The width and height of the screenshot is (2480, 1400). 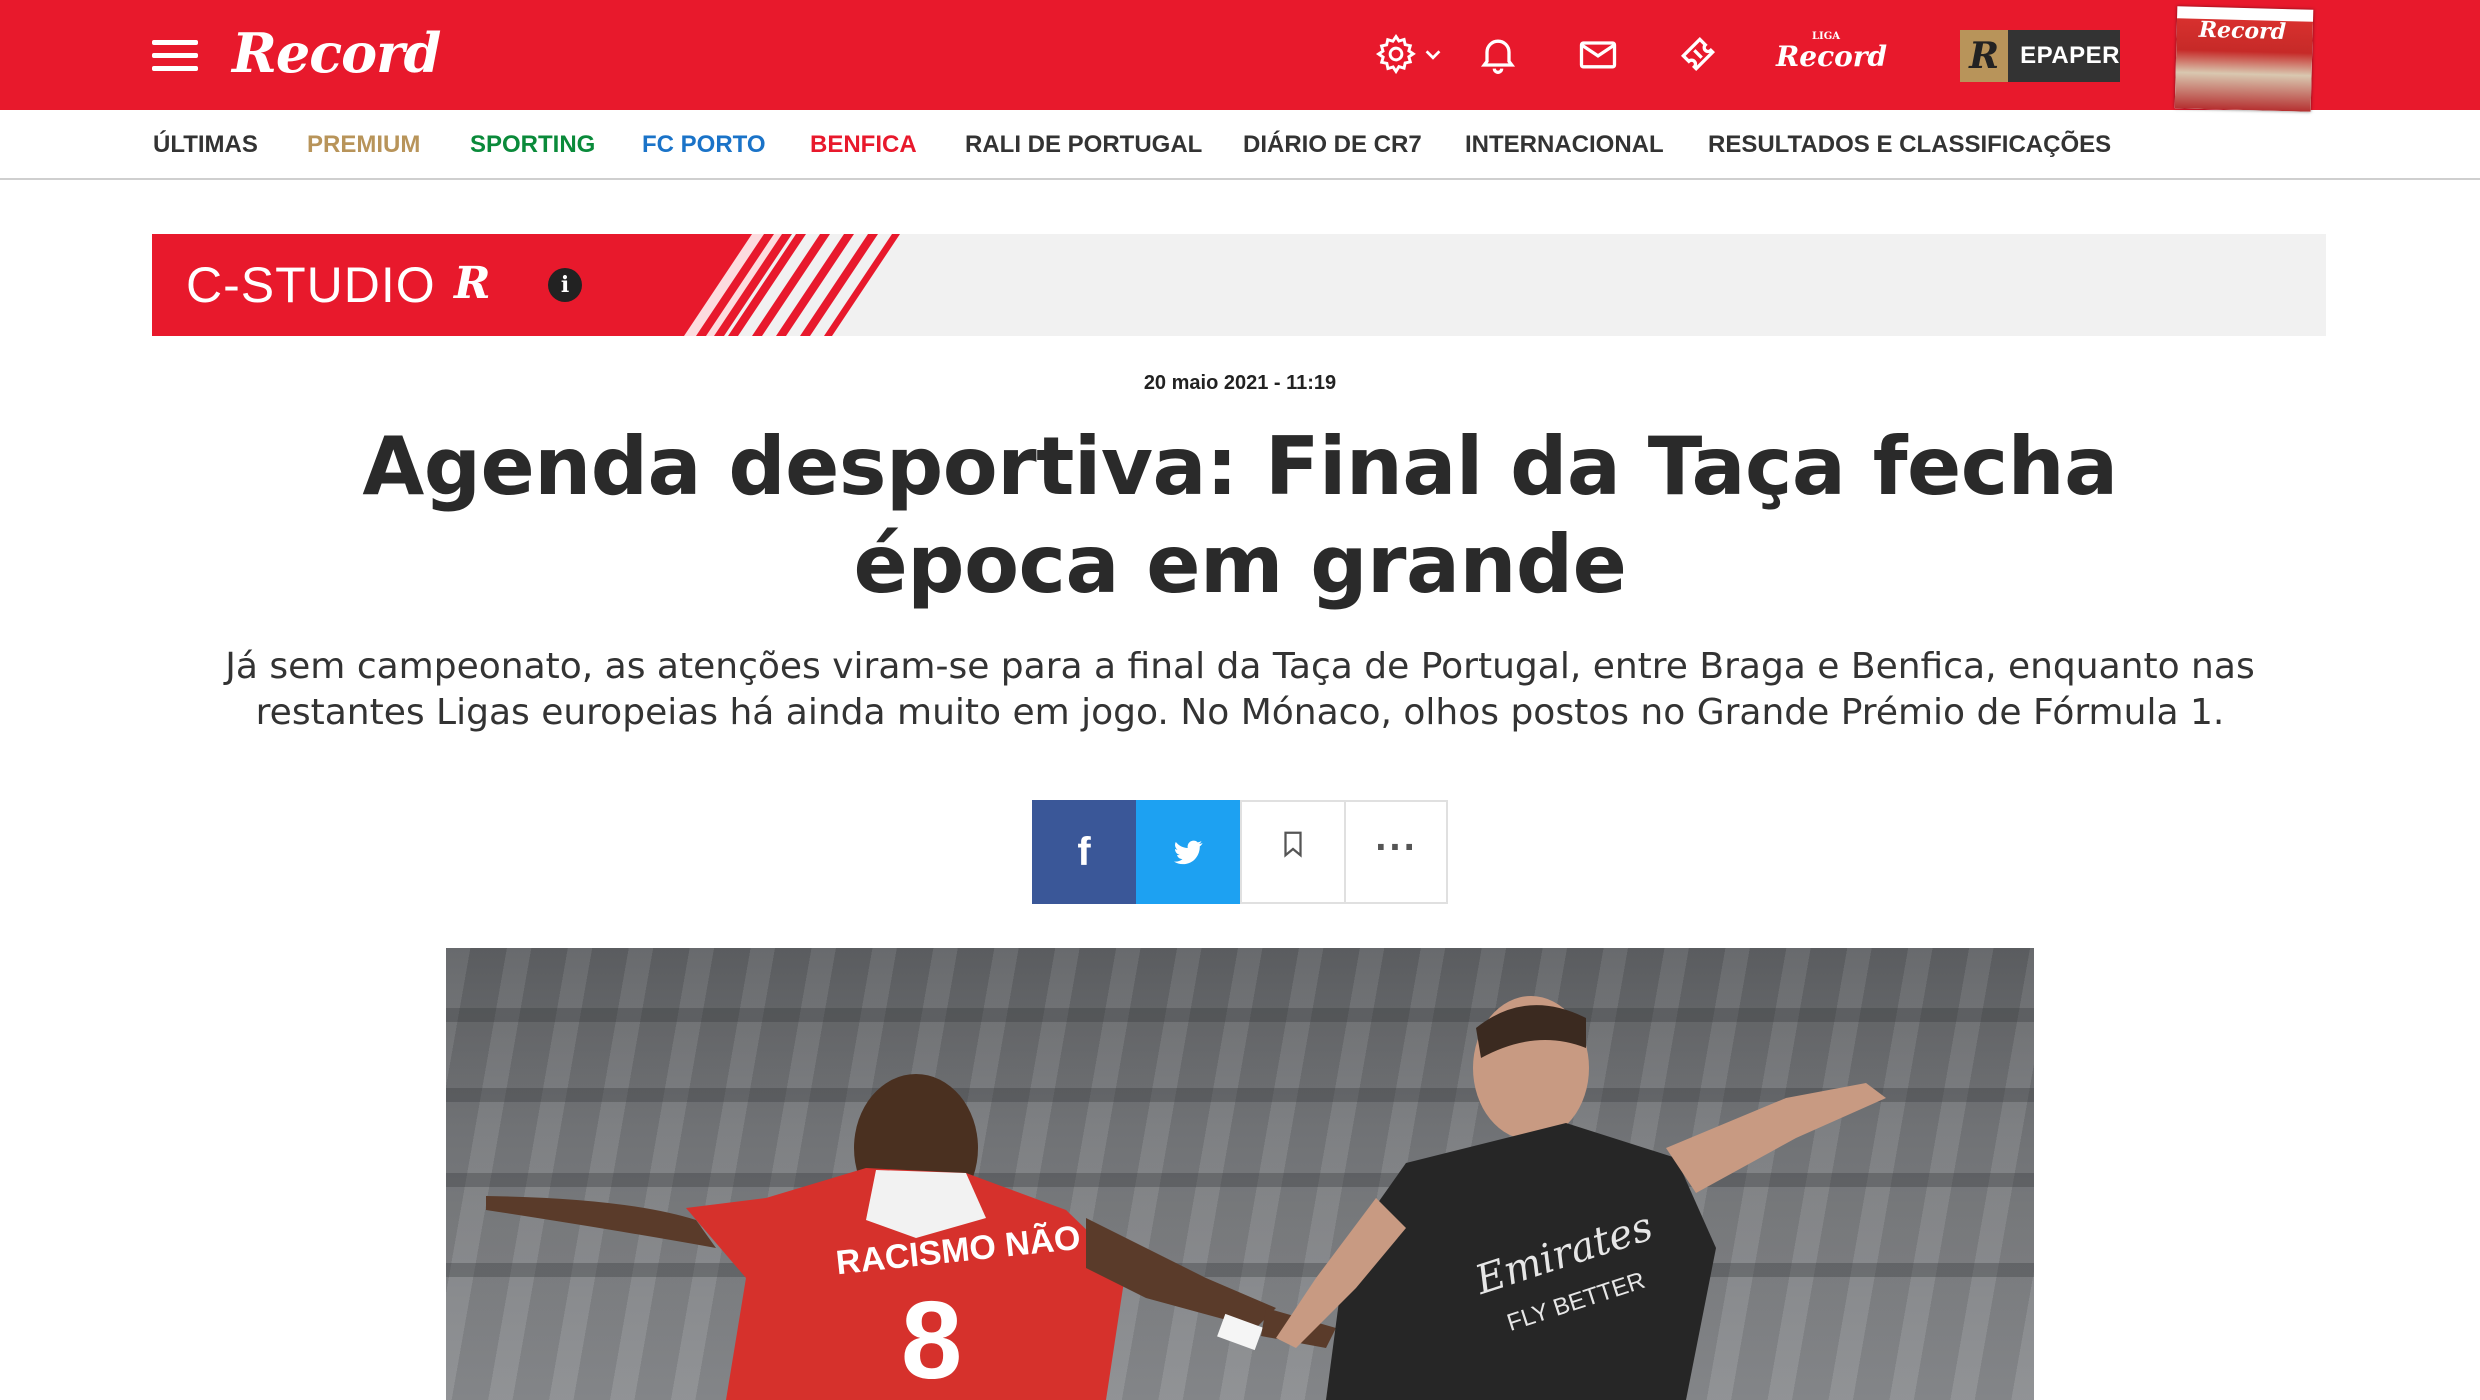 I want to click on nav-item-resultados: RESULTADOS E CLASSIFICAÇÕES, so click(x=1909, y=145).